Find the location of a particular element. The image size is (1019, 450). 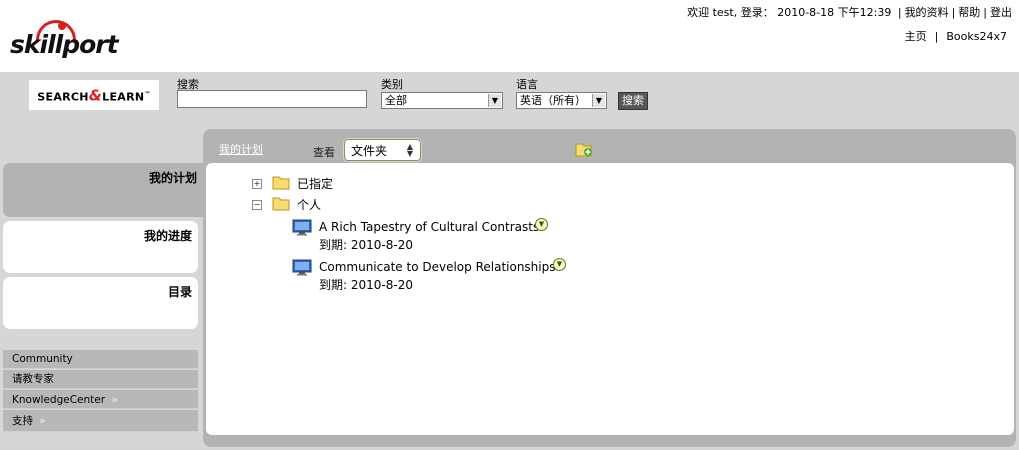

sidebar-link-support: 支持 » is located at coordinates (100, 421).